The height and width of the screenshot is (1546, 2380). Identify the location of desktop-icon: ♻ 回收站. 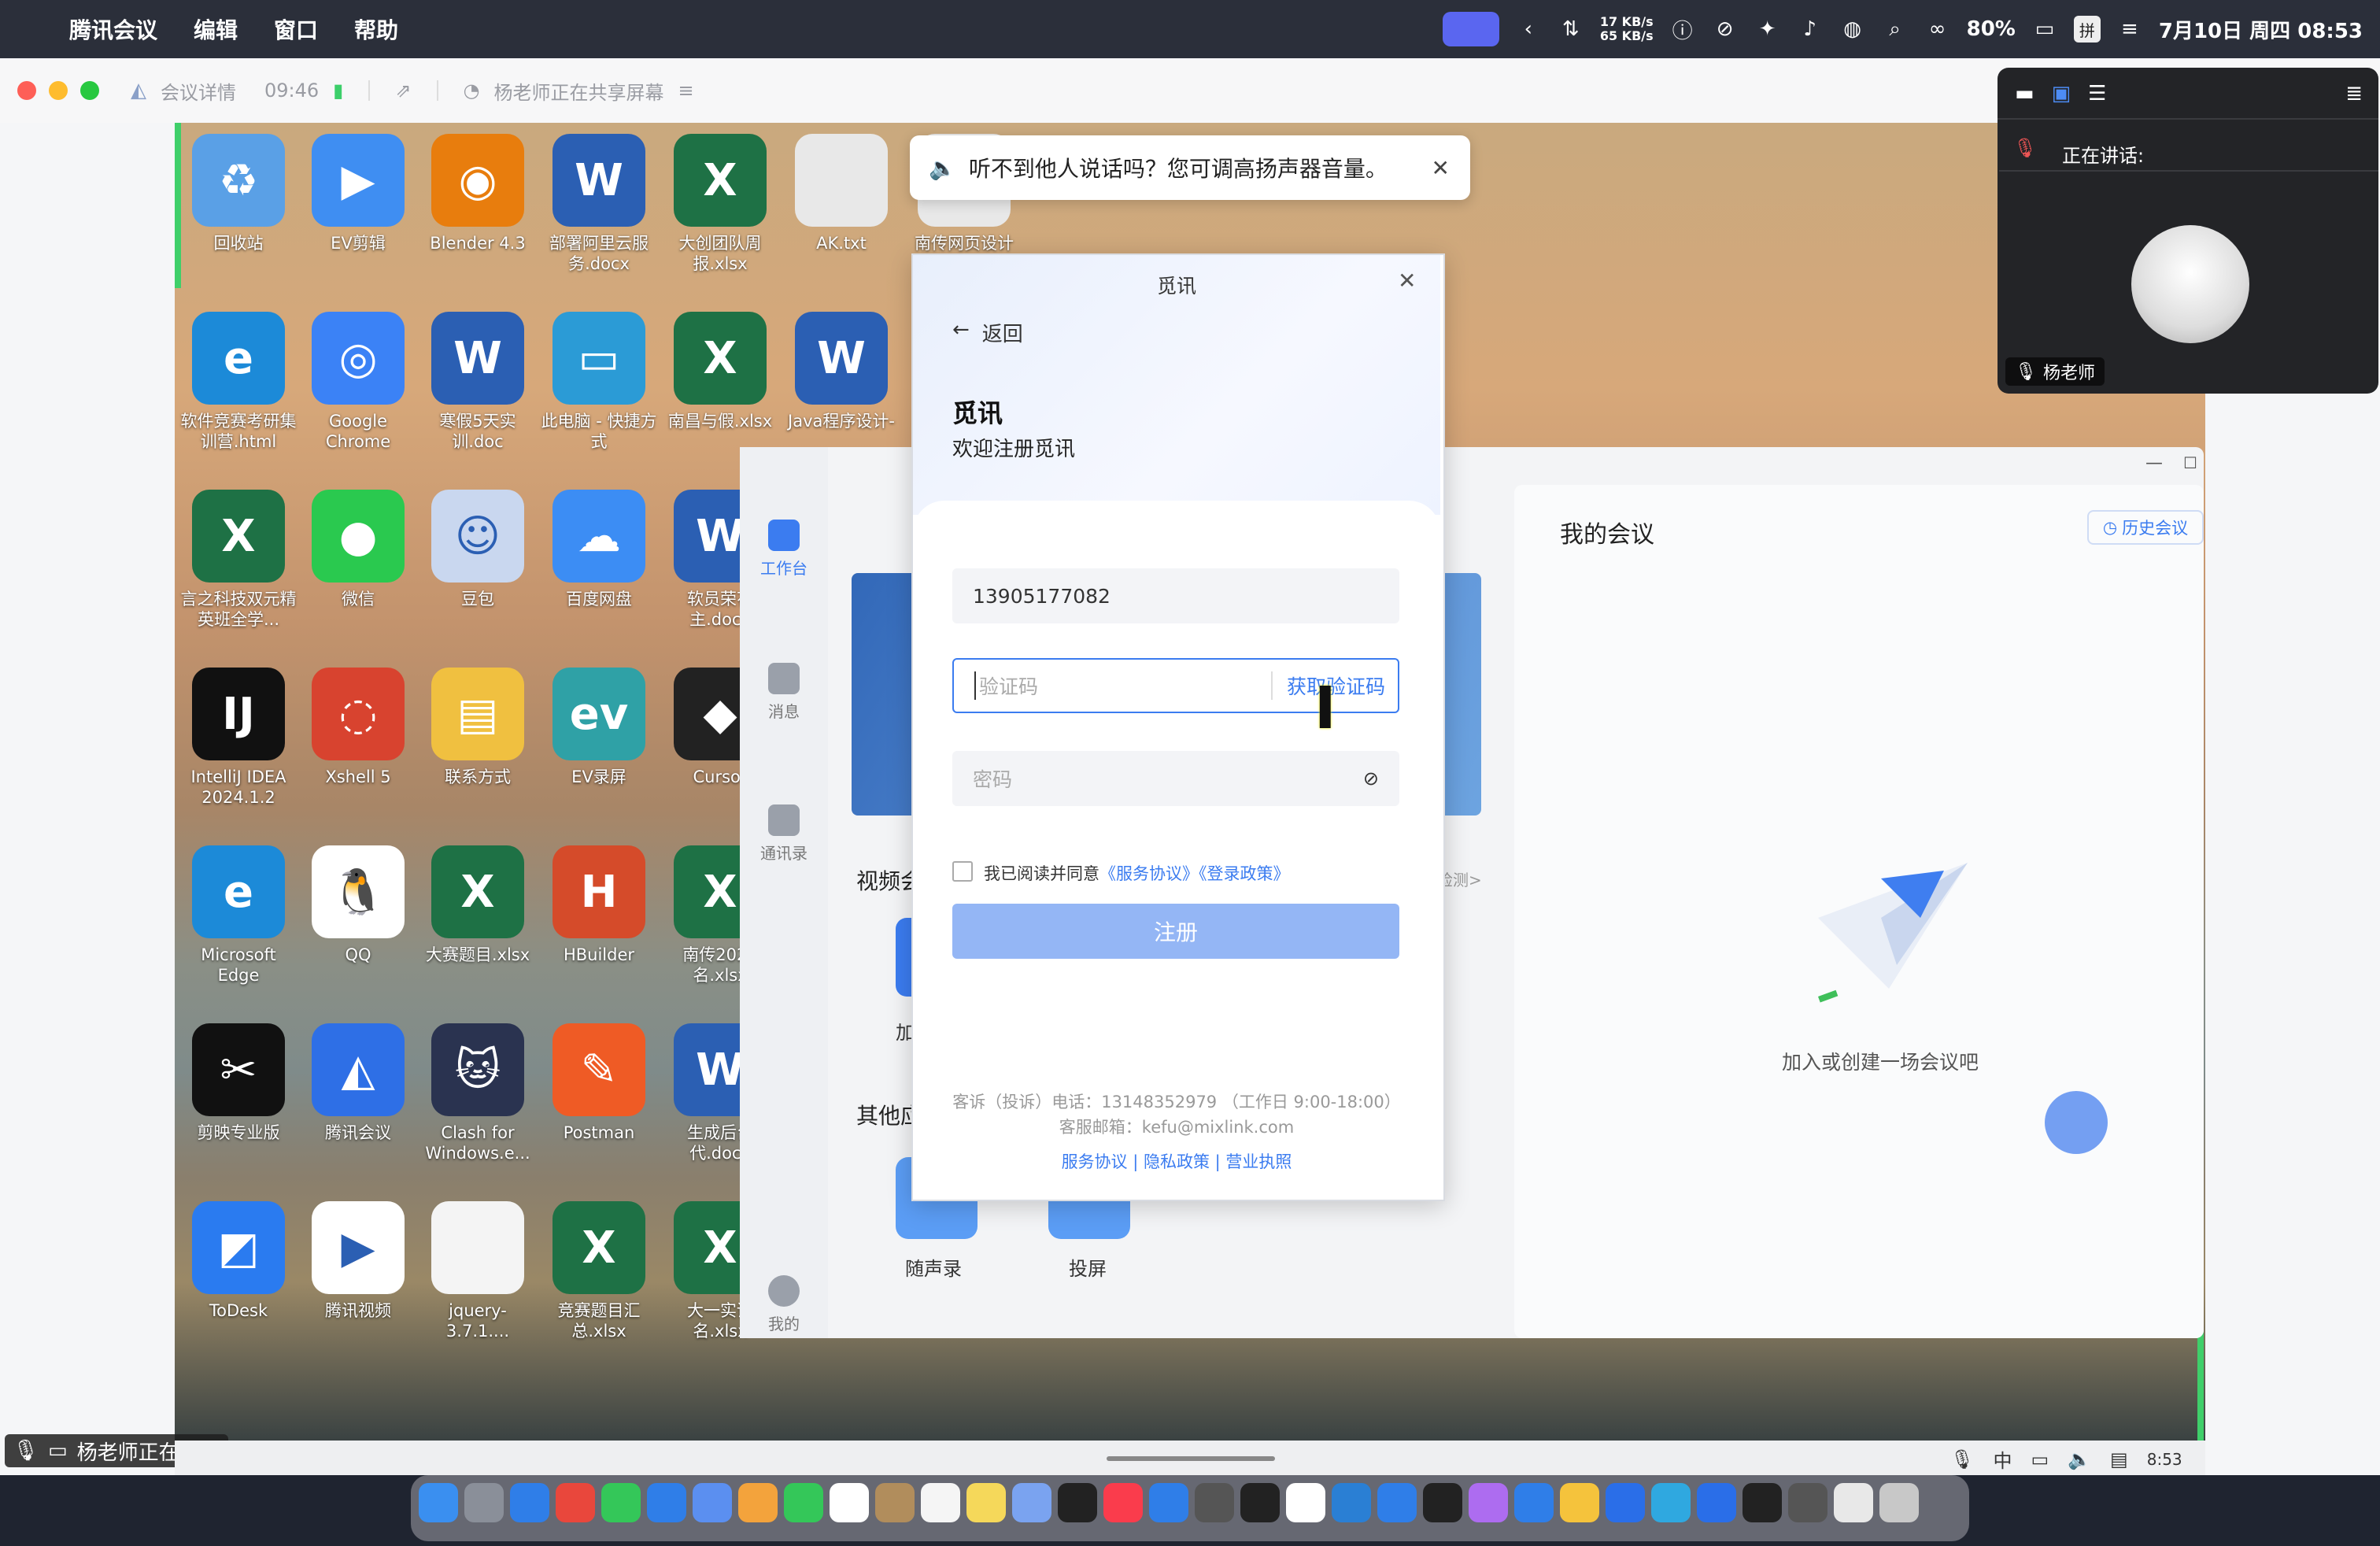
(238, 193).